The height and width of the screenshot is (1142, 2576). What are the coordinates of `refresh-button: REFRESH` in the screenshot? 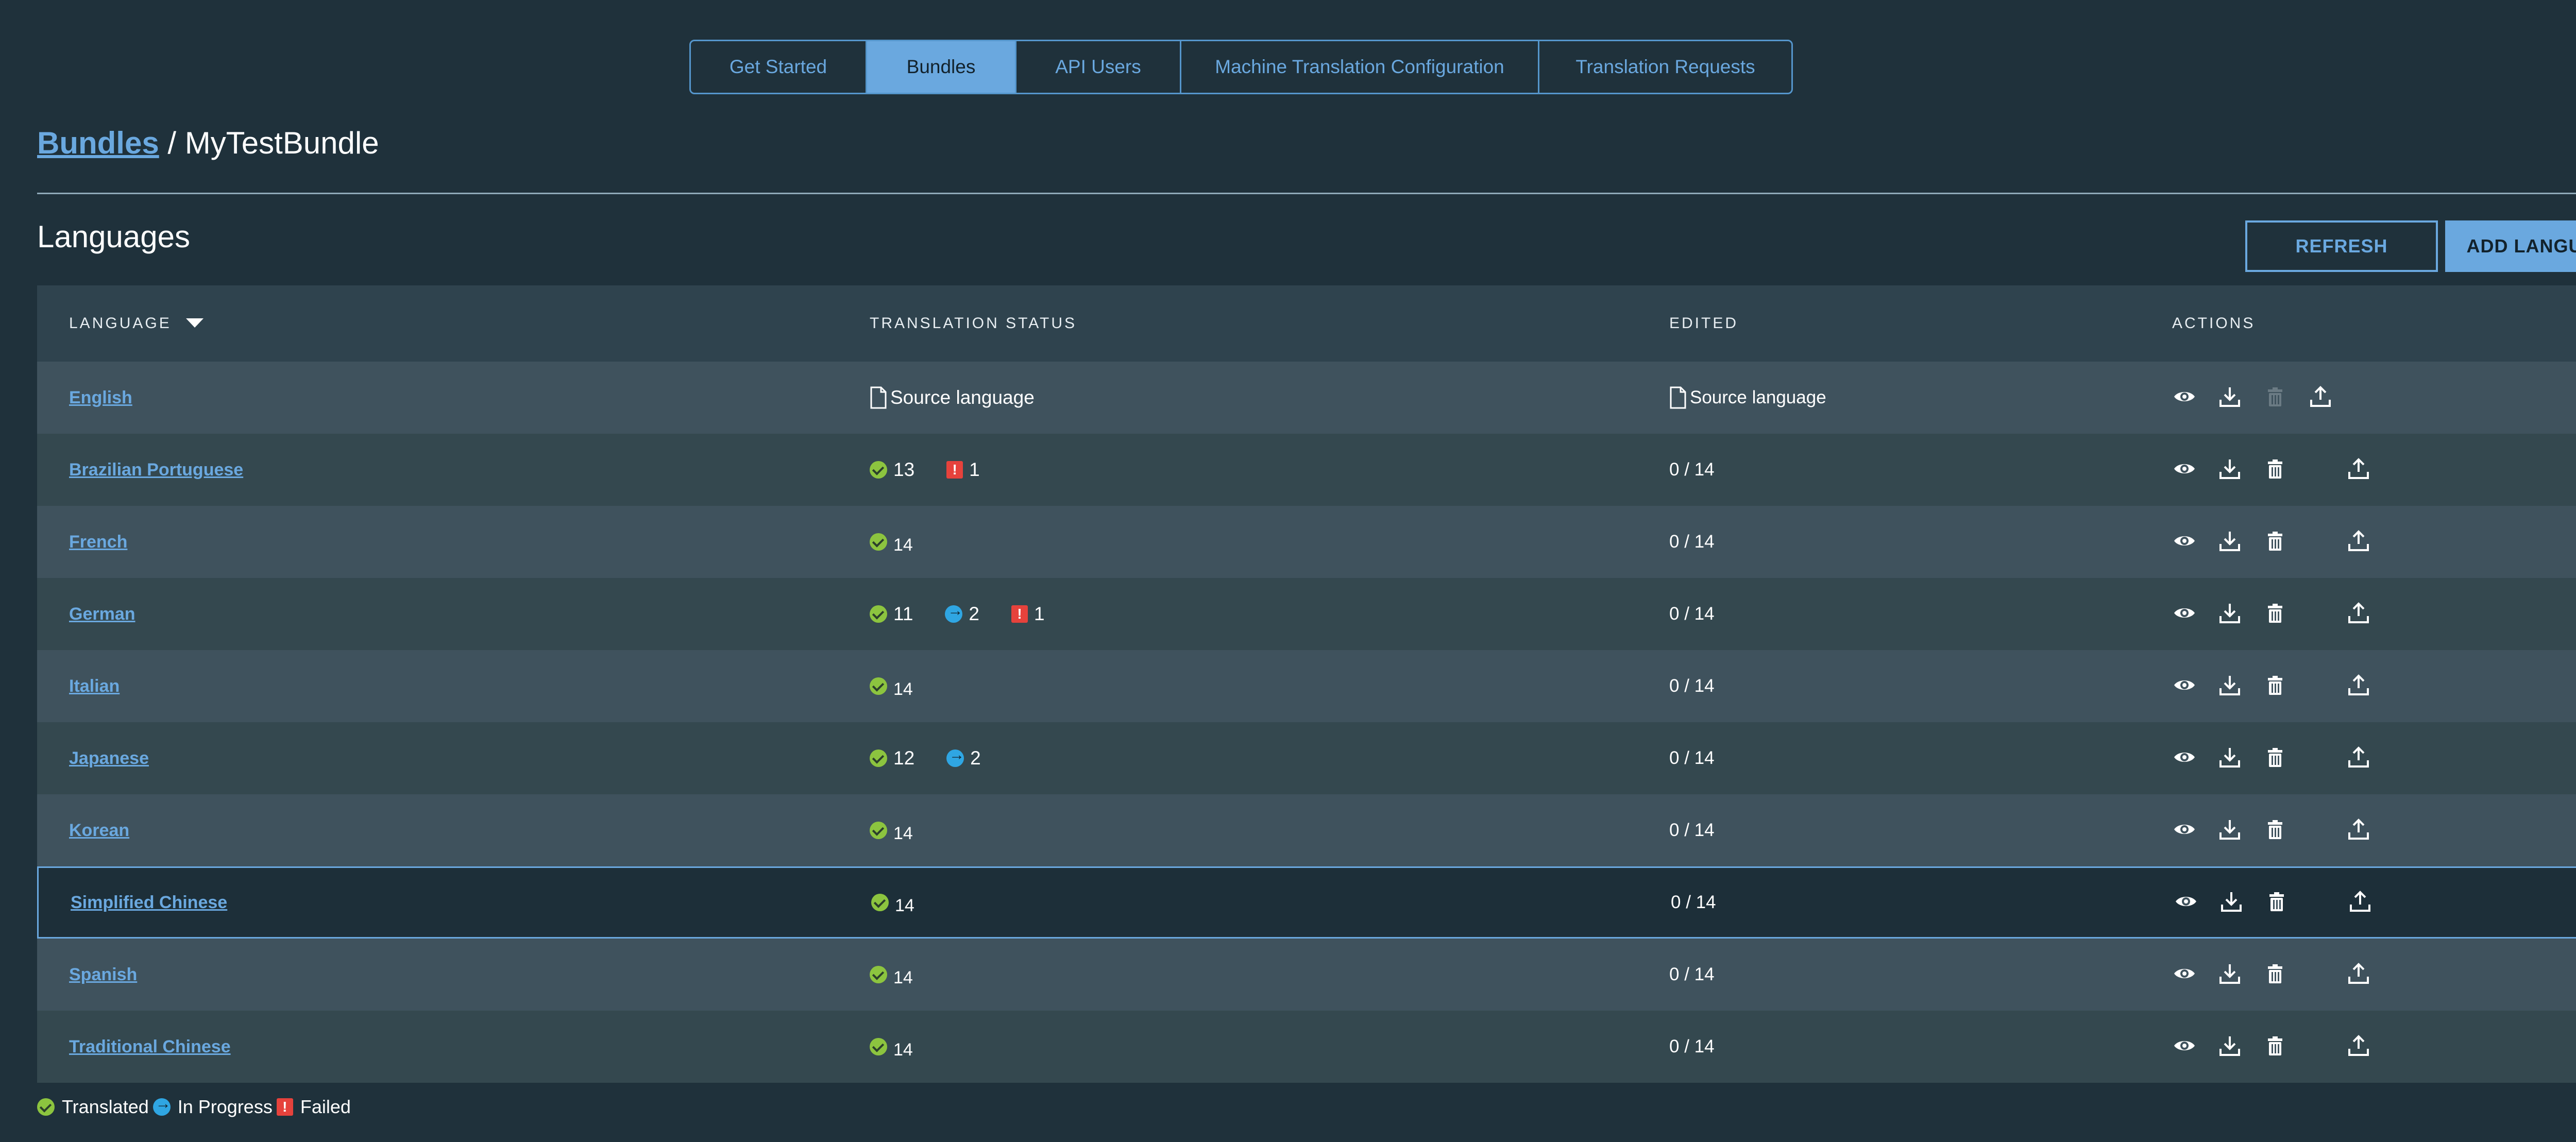 It's located at (2341, 246).